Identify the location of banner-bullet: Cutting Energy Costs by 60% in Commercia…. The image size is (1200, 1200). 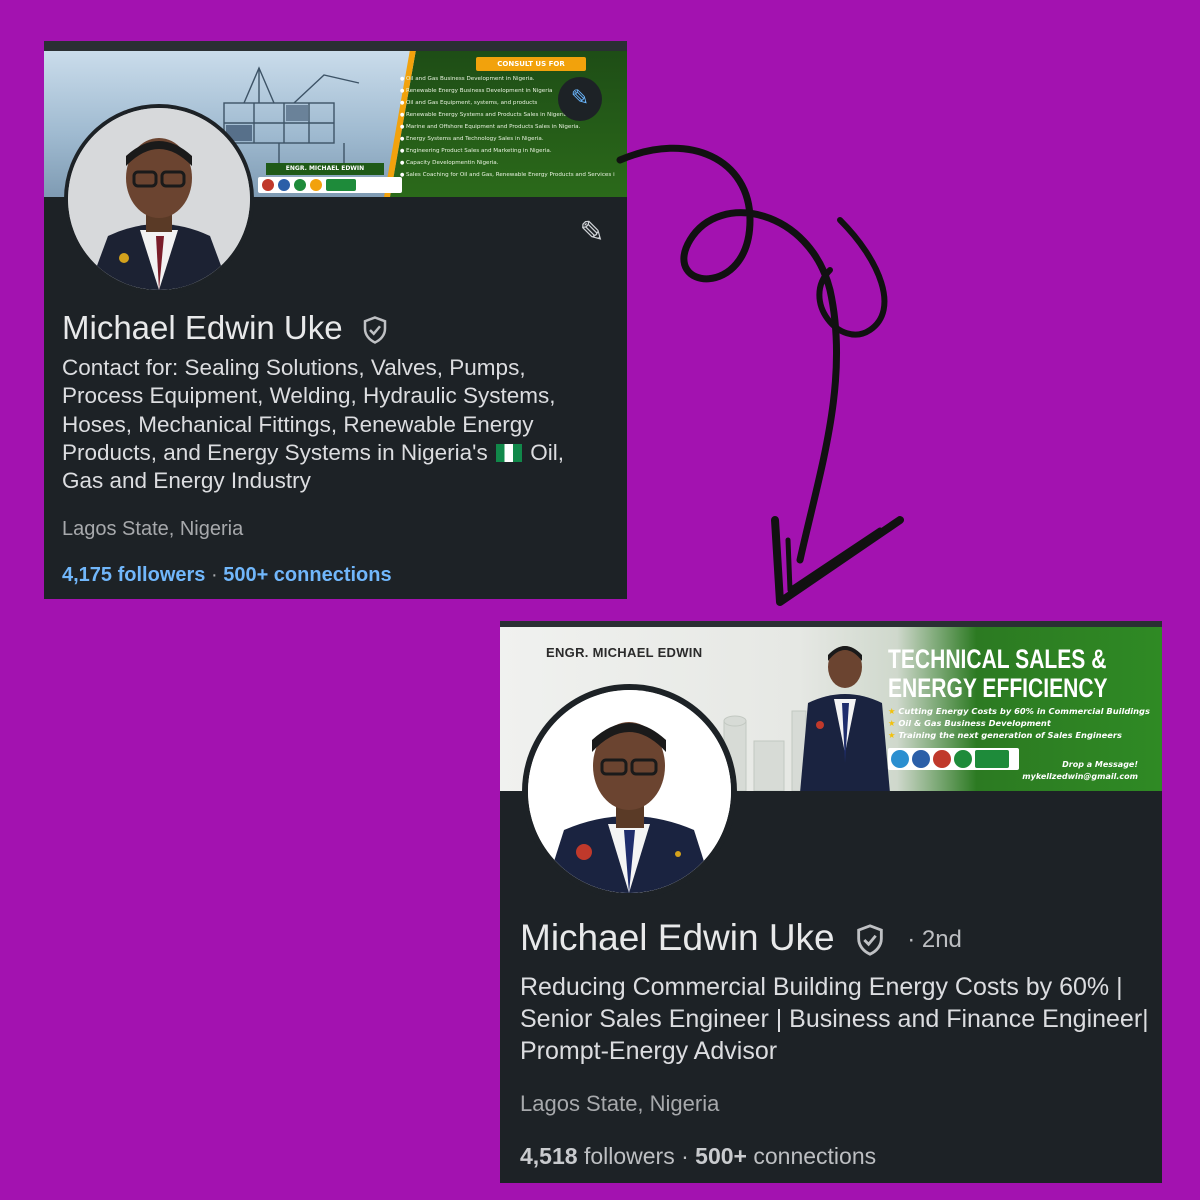
(1019, 711).